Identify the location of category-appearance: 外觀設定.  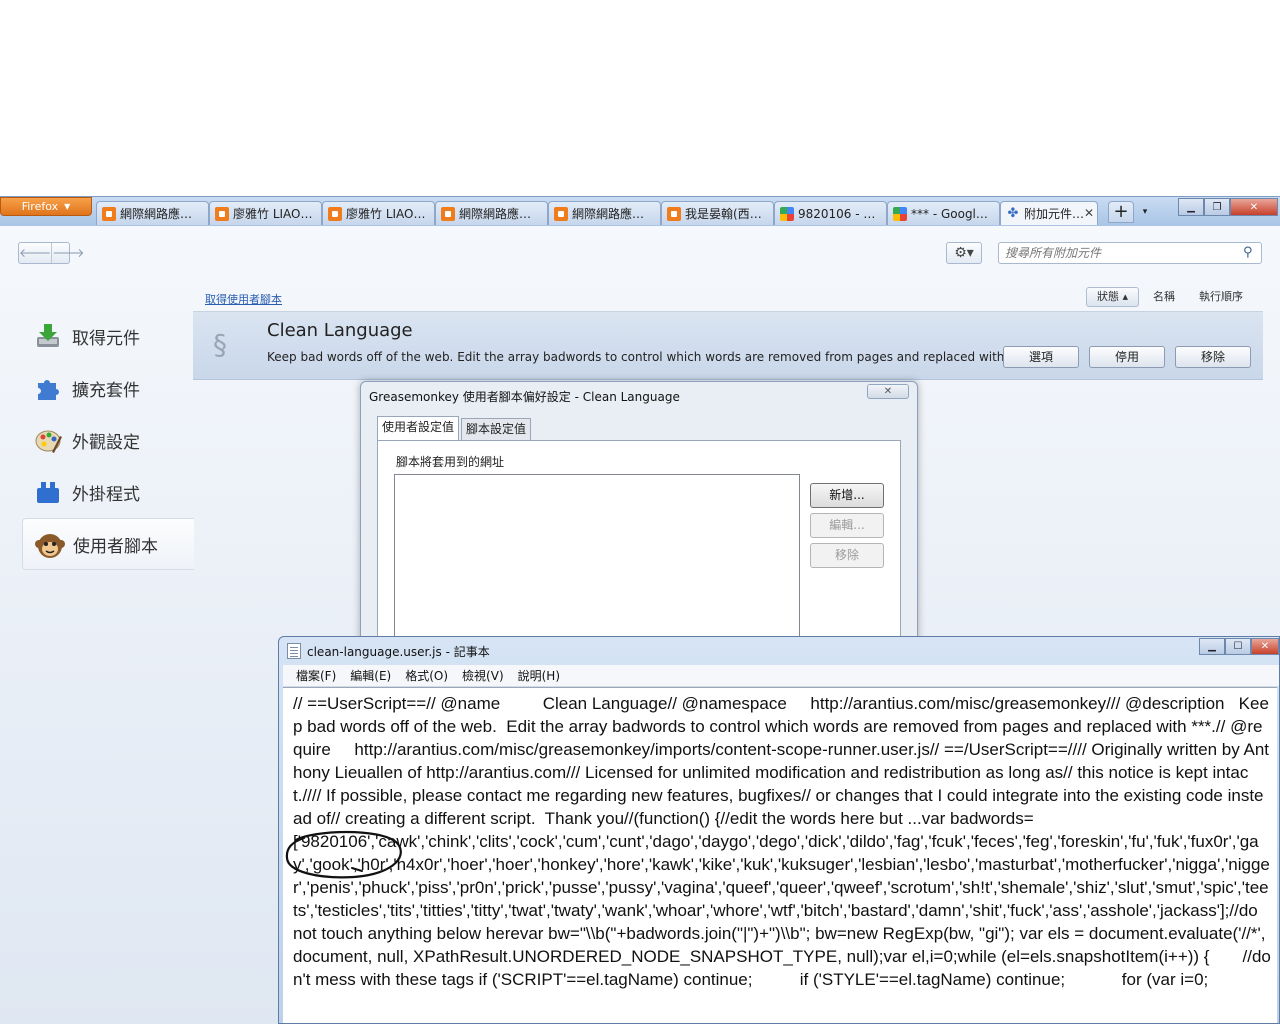
(108, 440).